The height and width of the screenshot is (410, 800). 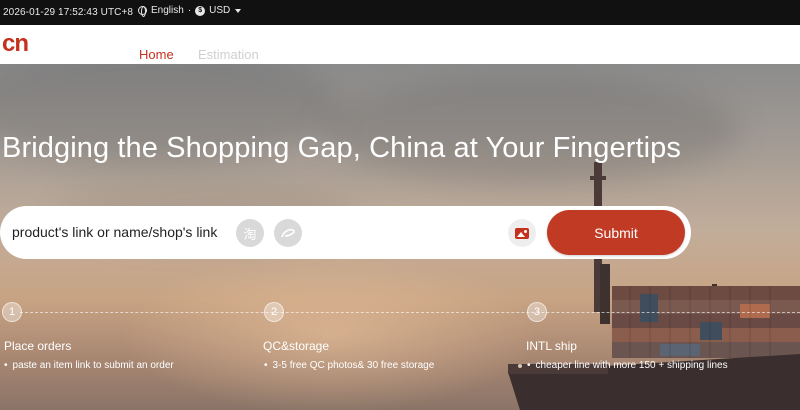 I want to click on taobao-icon: 淘, so click(x=250, y=233).